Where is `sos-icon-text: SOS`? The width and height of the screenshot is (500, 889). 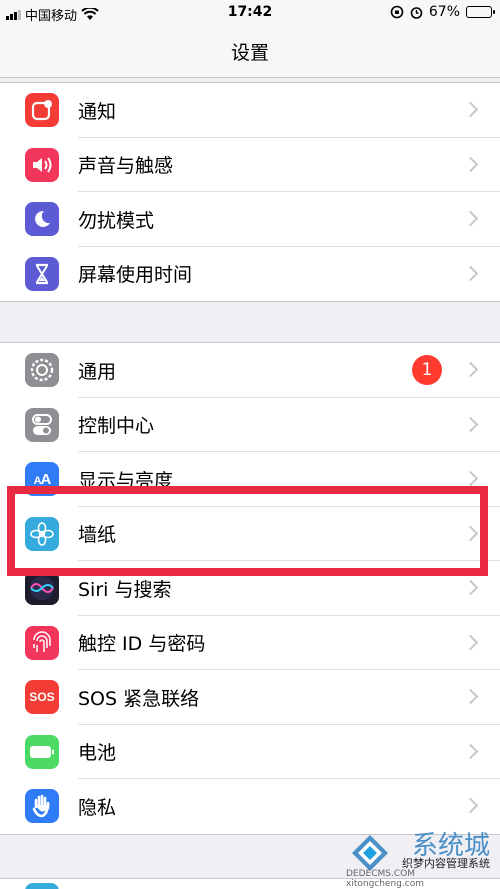
sos-icon-text: SOS is located at coordinates (42, 697).